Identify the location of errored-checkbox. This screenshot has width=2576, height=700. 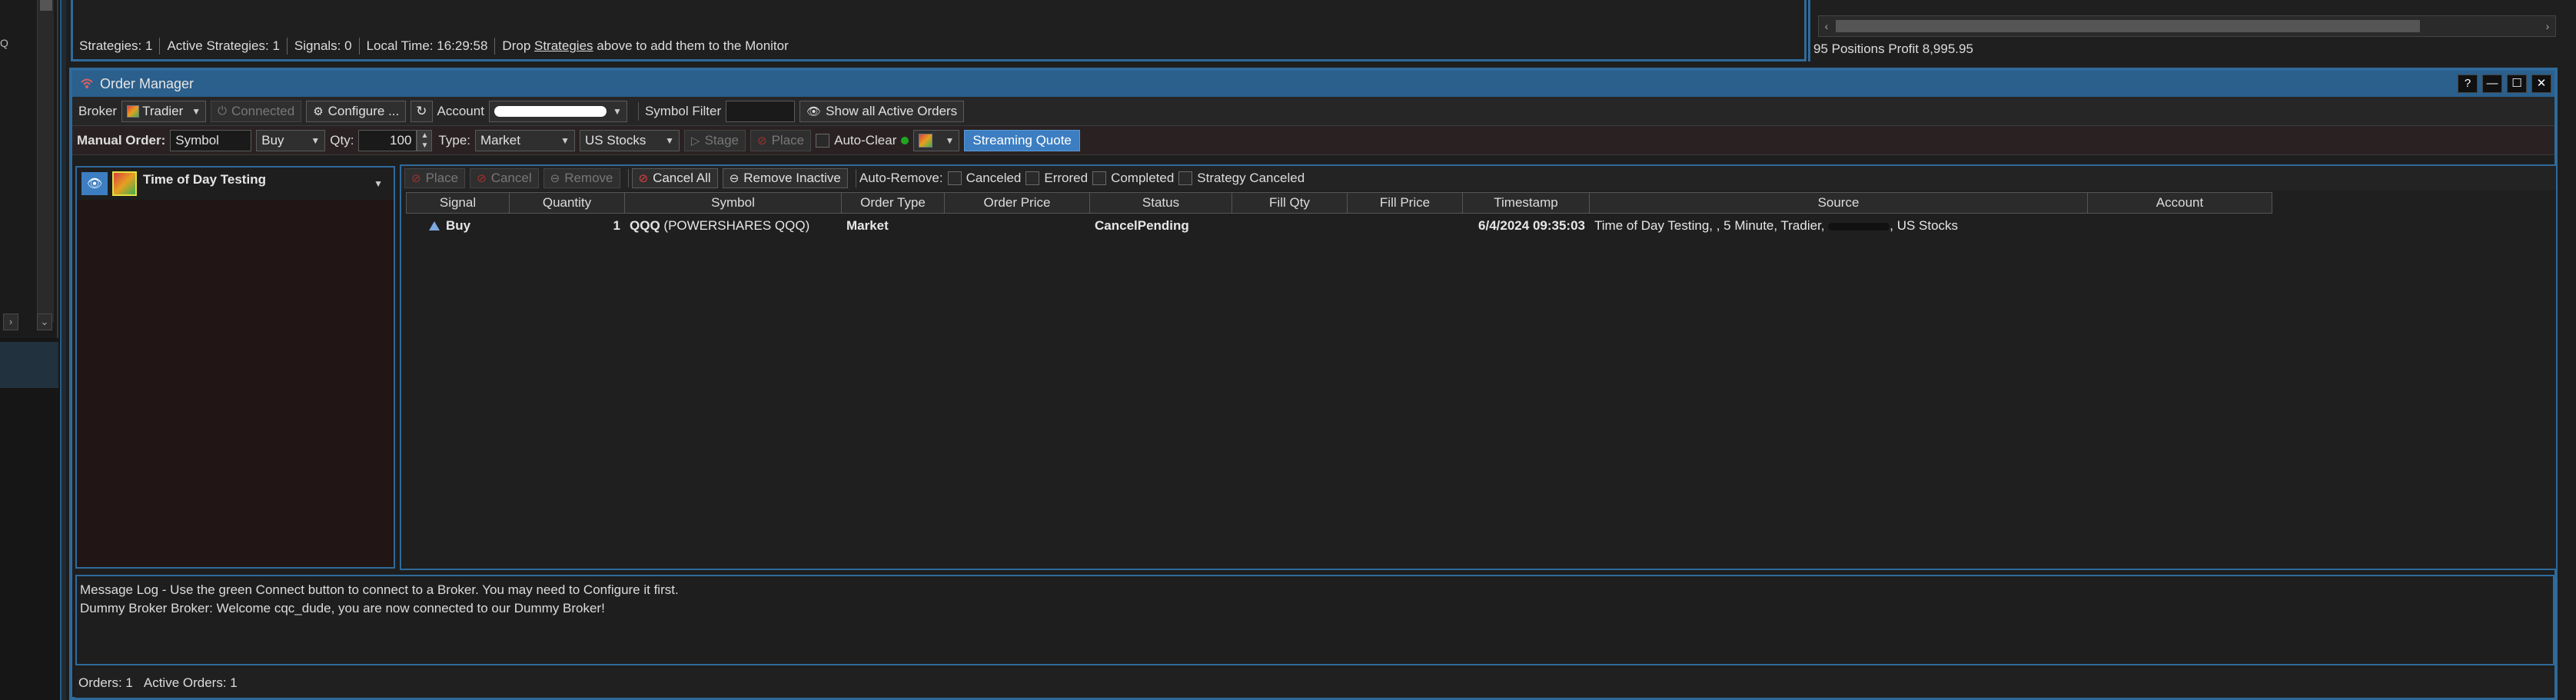
(1032, 178).